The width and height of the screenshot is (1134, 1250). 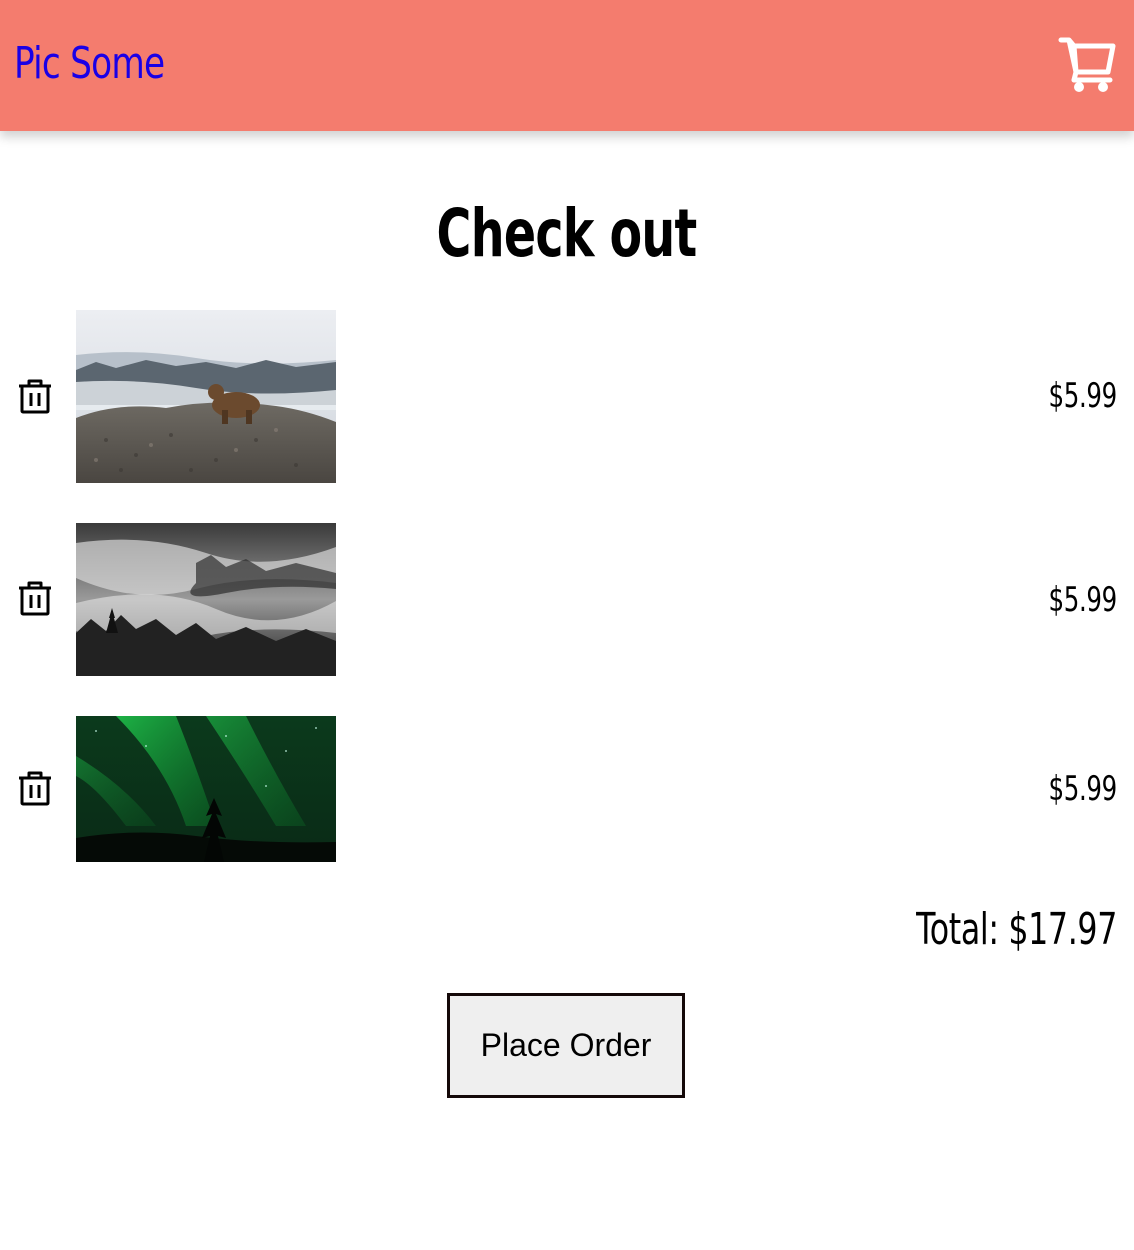 I want to click on order-total: Total: $17.97, so click(x=1016, y=929).